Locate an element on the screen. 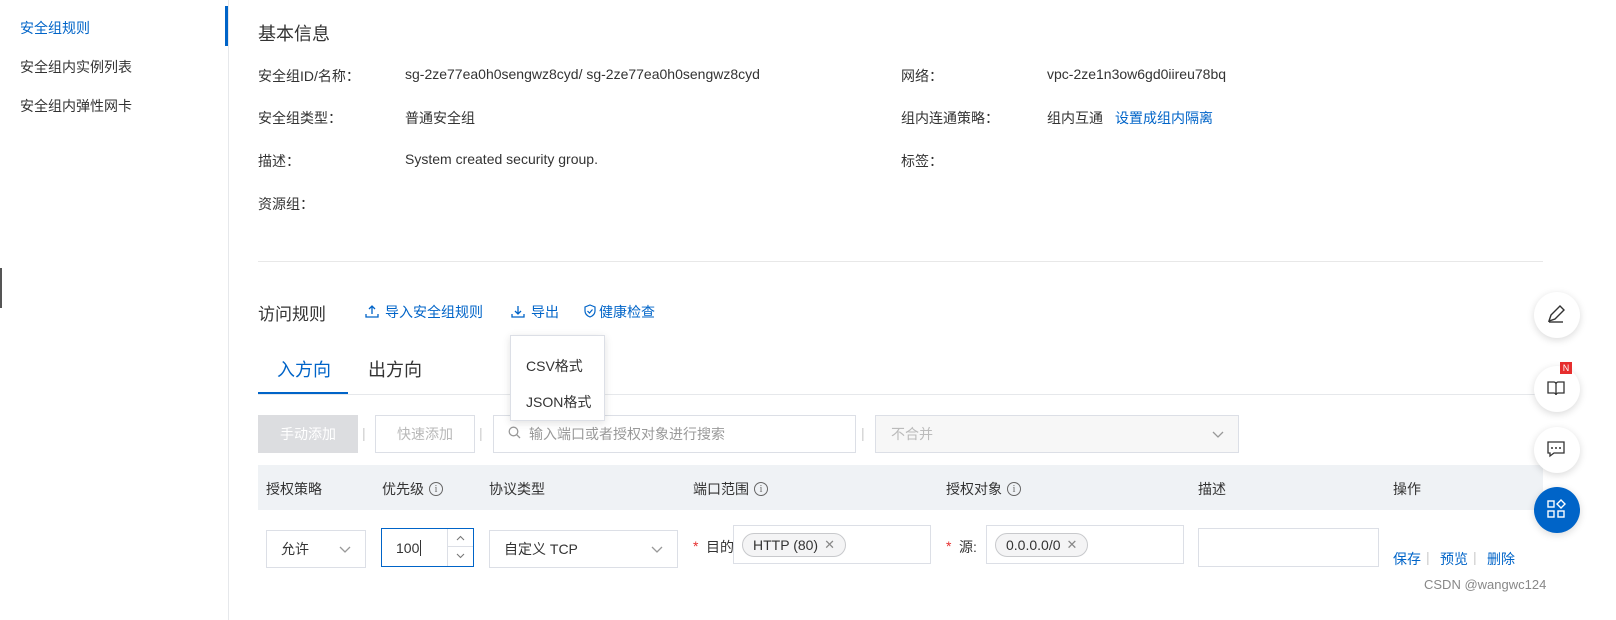  protocol-select-value: 自定义 TCP is located at coordinates (541, 549).